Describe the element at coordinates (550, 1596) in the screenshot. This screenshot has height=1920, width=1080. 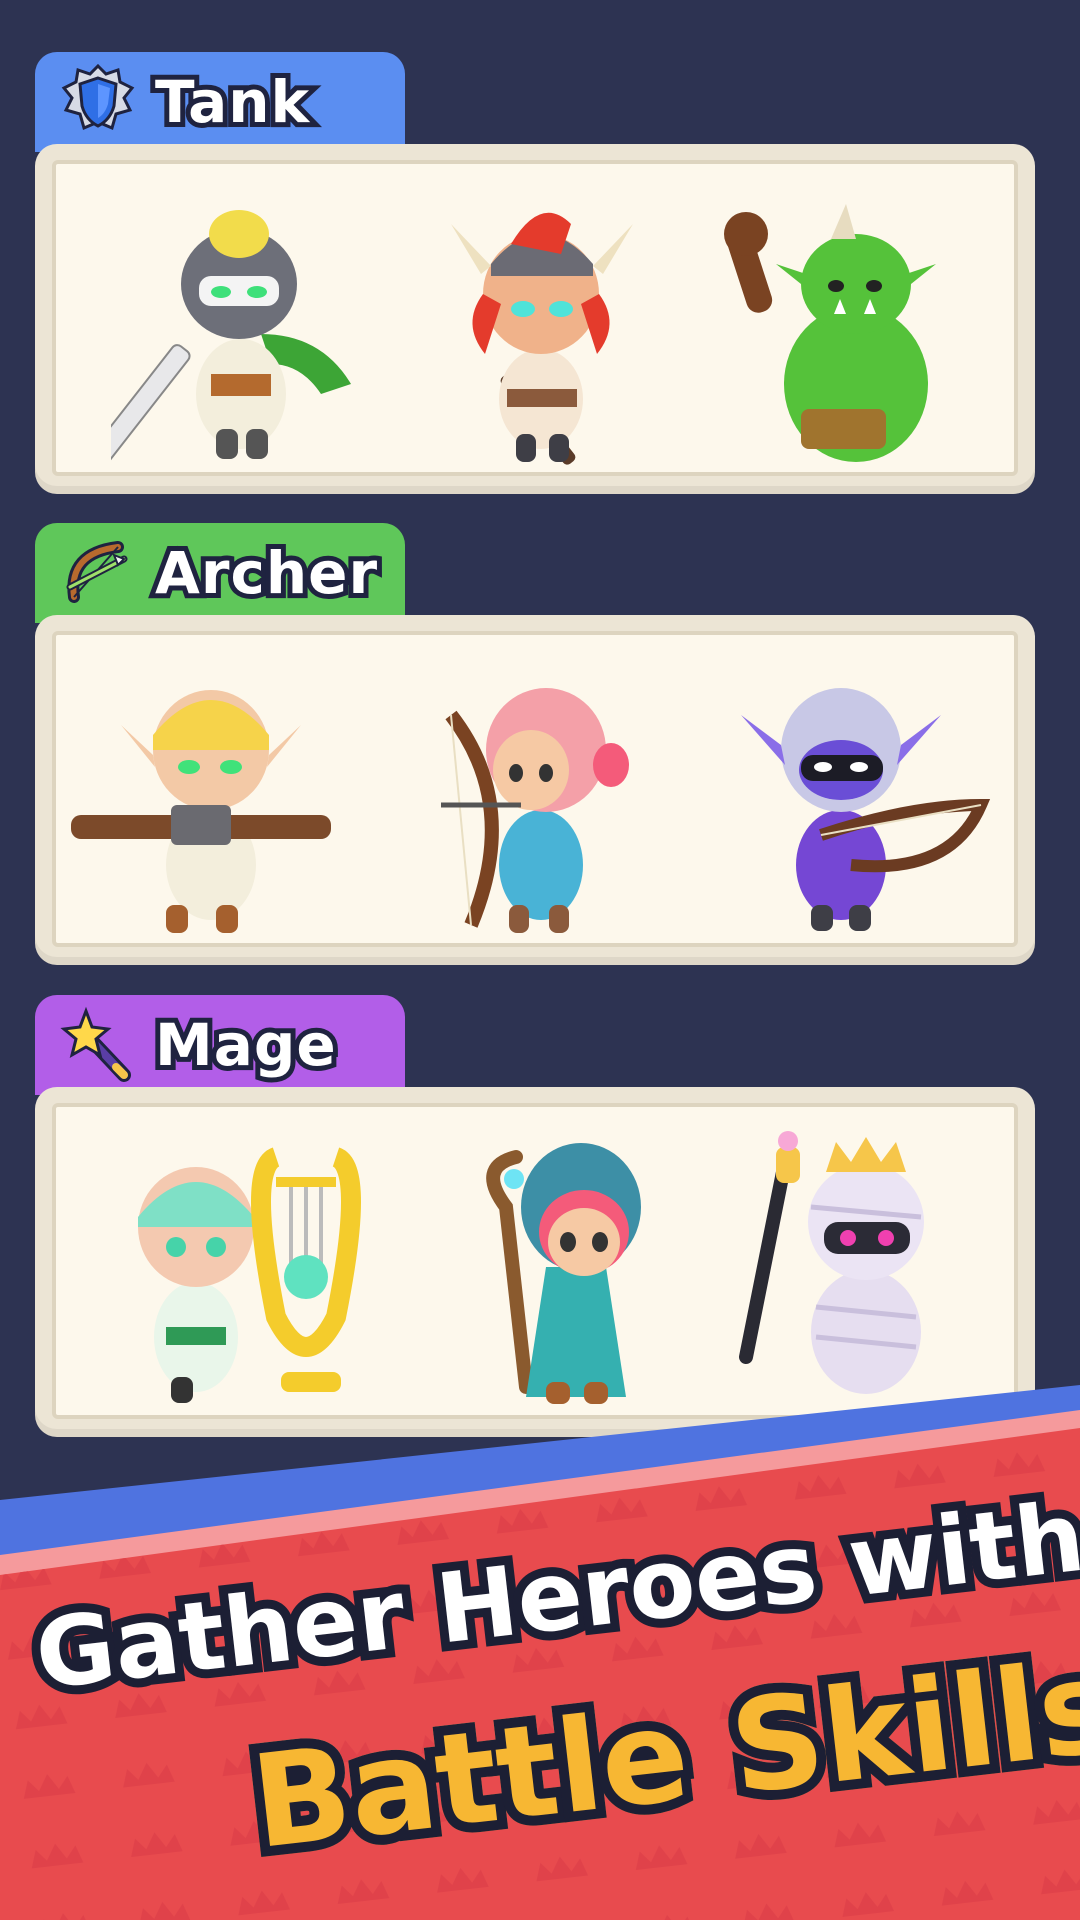
I see `headline-line1: Gather Heroes with` at that location.